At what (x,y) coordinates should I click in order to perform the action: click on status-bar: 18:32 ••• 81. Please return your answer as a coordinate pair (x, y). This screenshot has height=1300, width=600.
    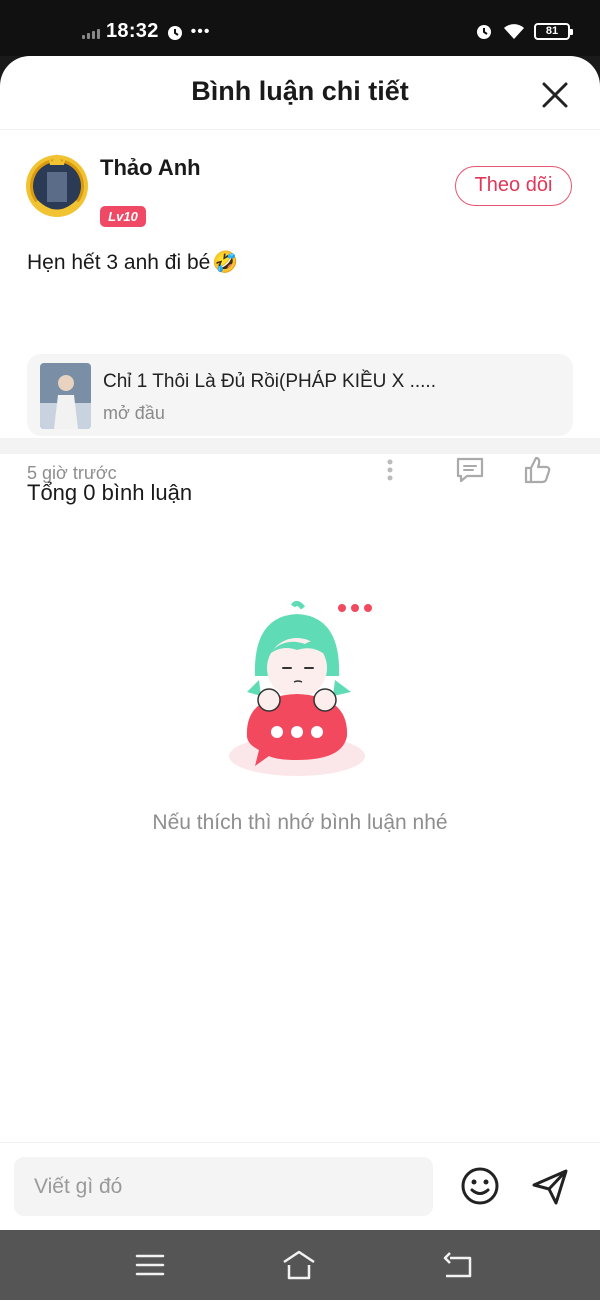
    Looking at the image, I should click on (300, 28).